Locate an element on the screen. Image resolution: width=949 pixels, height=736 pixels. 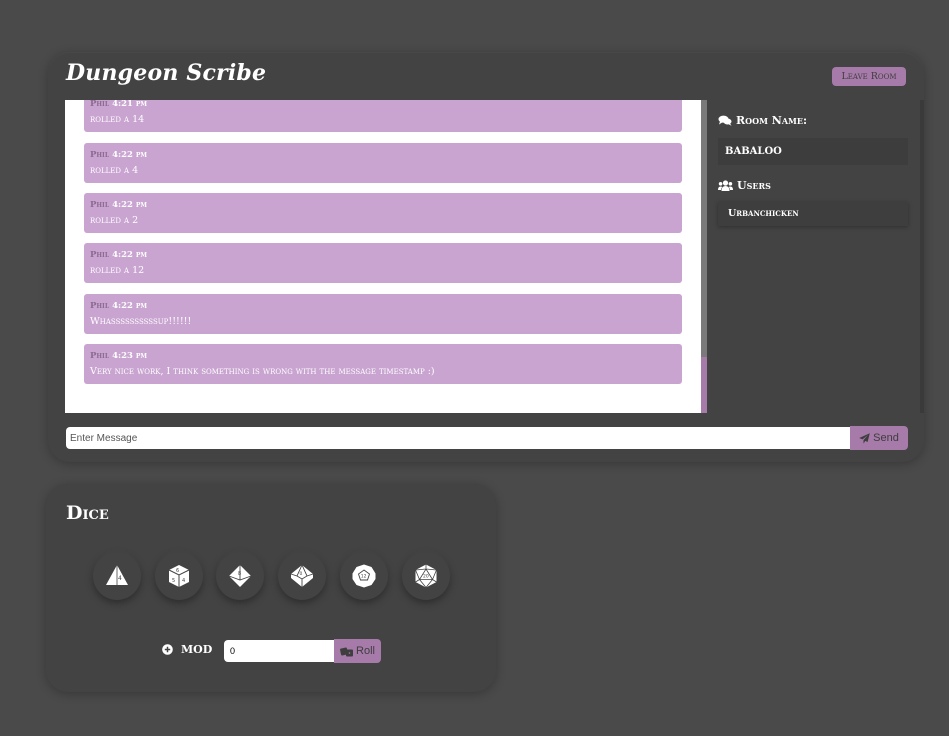
app-title: Dungeon Scribe is located at coordinates (166, 73).